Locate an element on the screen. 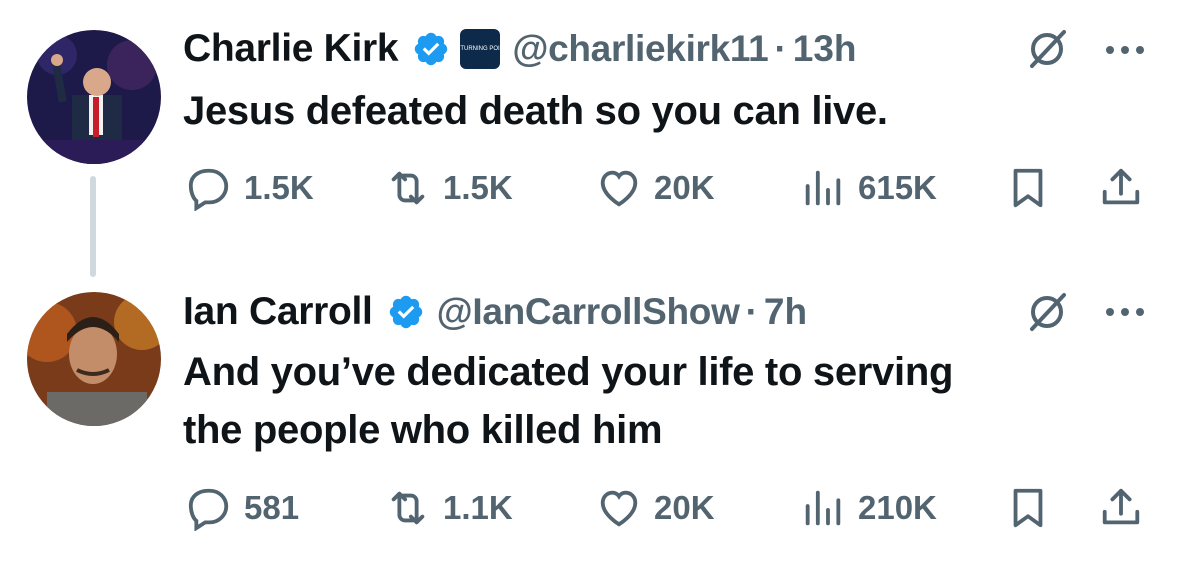  repost-button: 1.5K is located at coordinates (449, 188).